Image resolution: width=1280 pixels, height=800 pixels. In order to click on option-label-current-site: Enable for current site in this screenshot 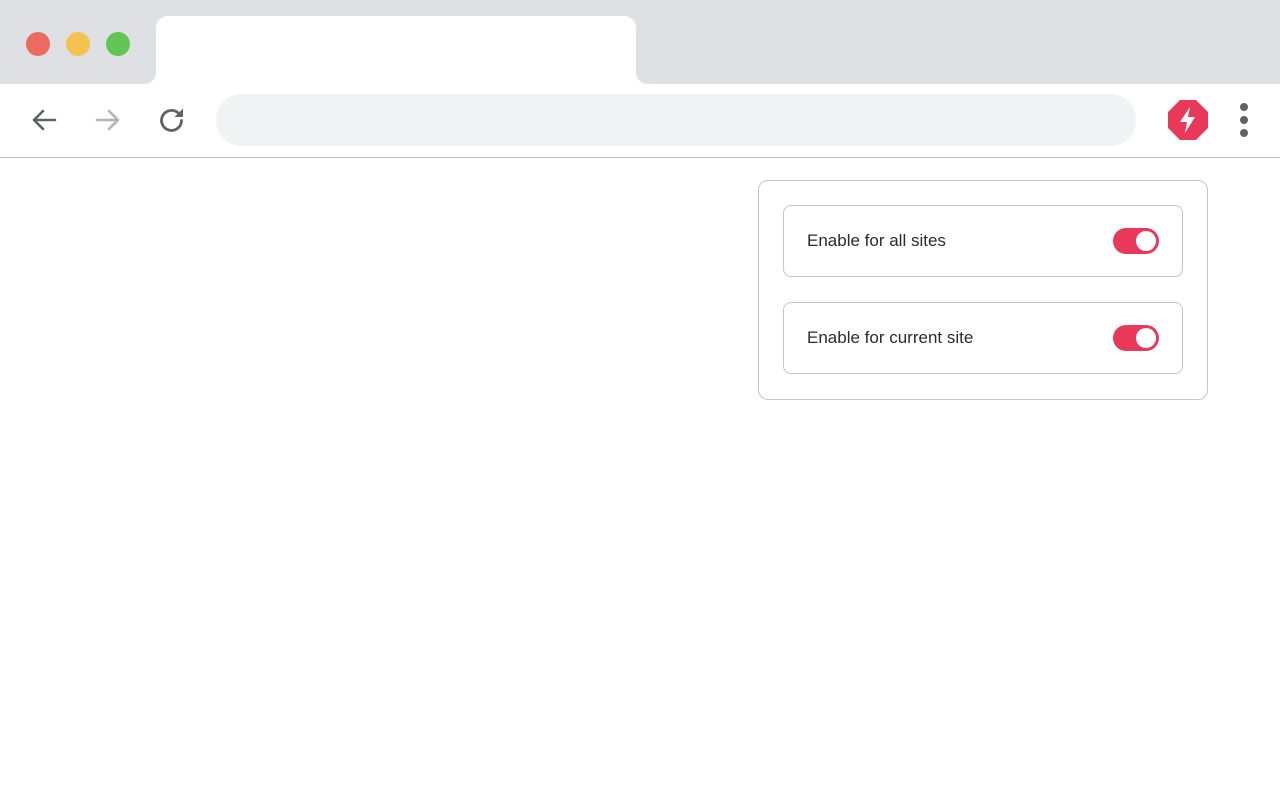, I will do `click(890, 337)`.